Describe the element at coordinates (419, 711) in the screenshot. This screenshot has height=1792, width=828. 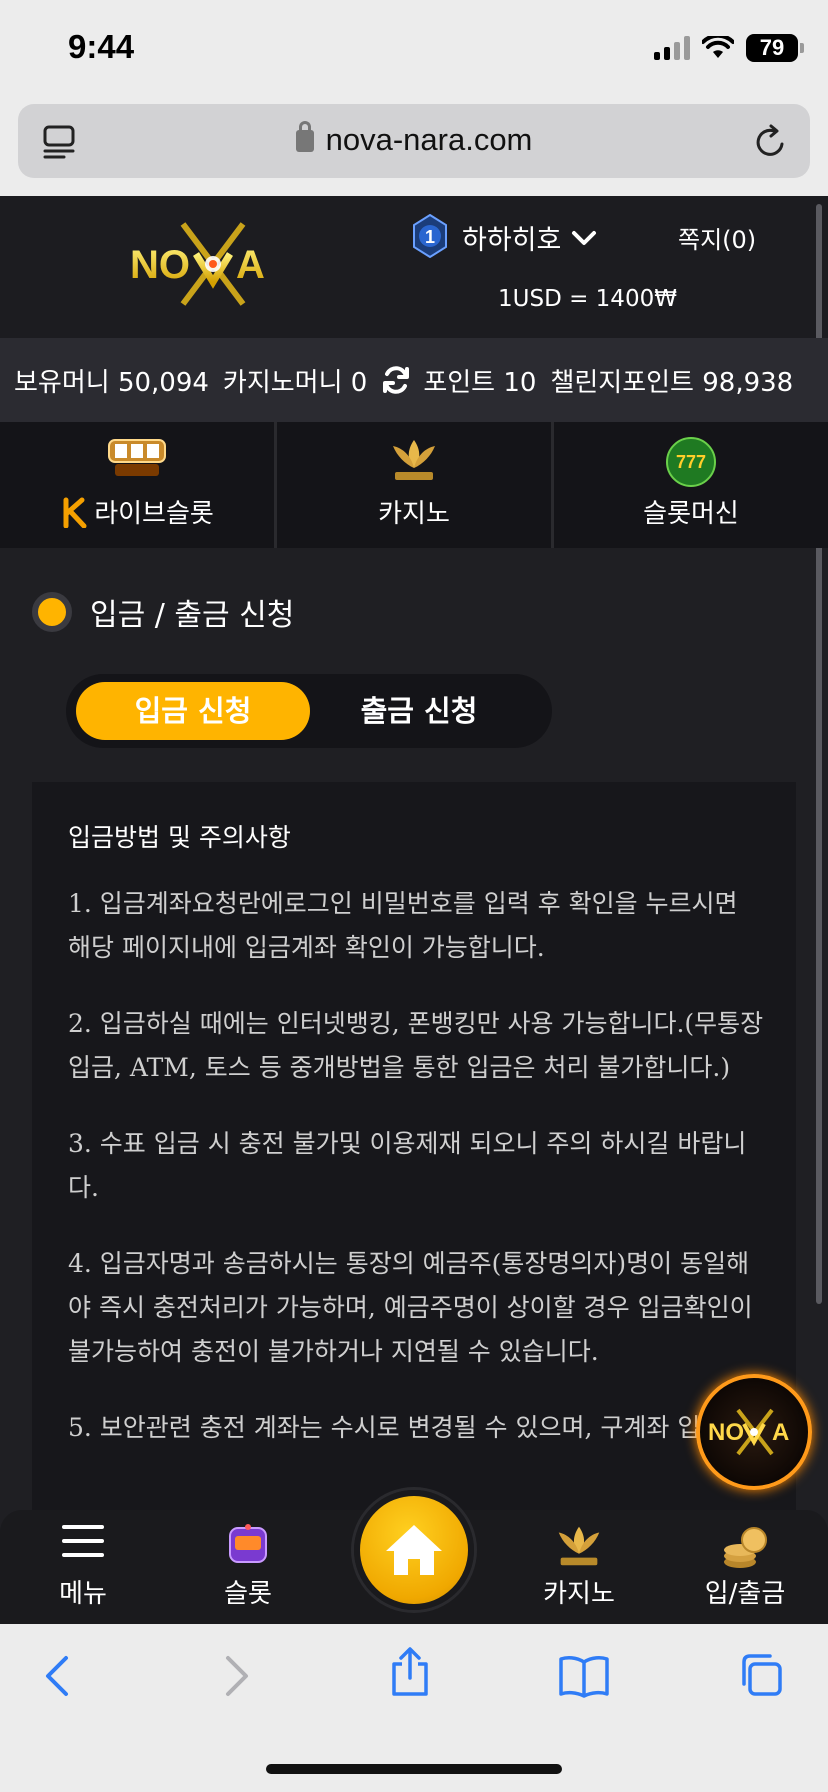
I see `withdraw-request-tab: 출금 신청` at that location.